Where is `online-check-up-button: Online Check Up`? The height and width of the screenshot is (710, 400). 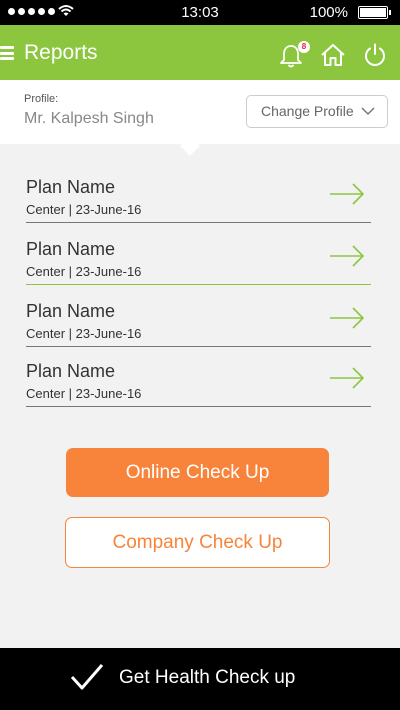 online-check-up-button: Online Check Up is located at coordinates (197, 472).